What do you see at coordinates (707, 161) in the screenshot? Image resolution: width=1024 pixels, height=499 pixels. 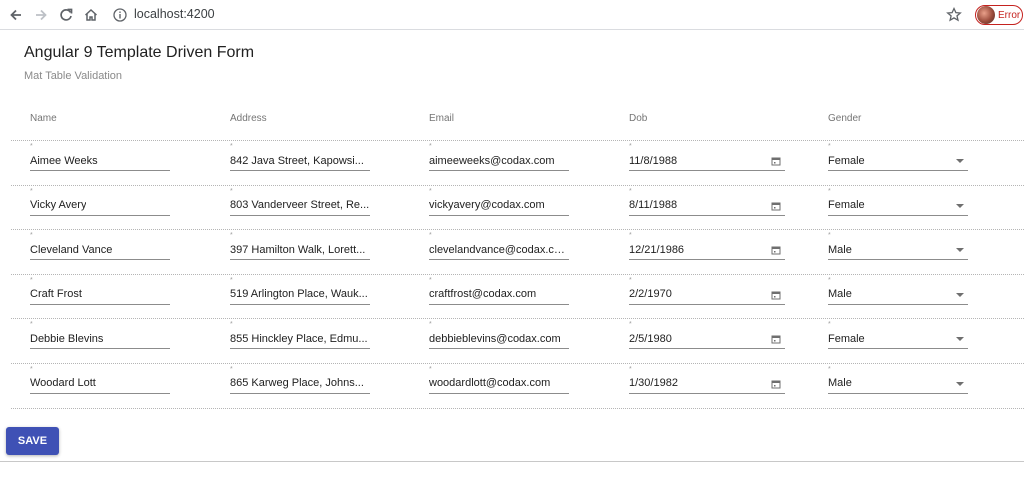 I see `dob-datepicker-input: 11/8/1988` at bounding box center [707, 161].